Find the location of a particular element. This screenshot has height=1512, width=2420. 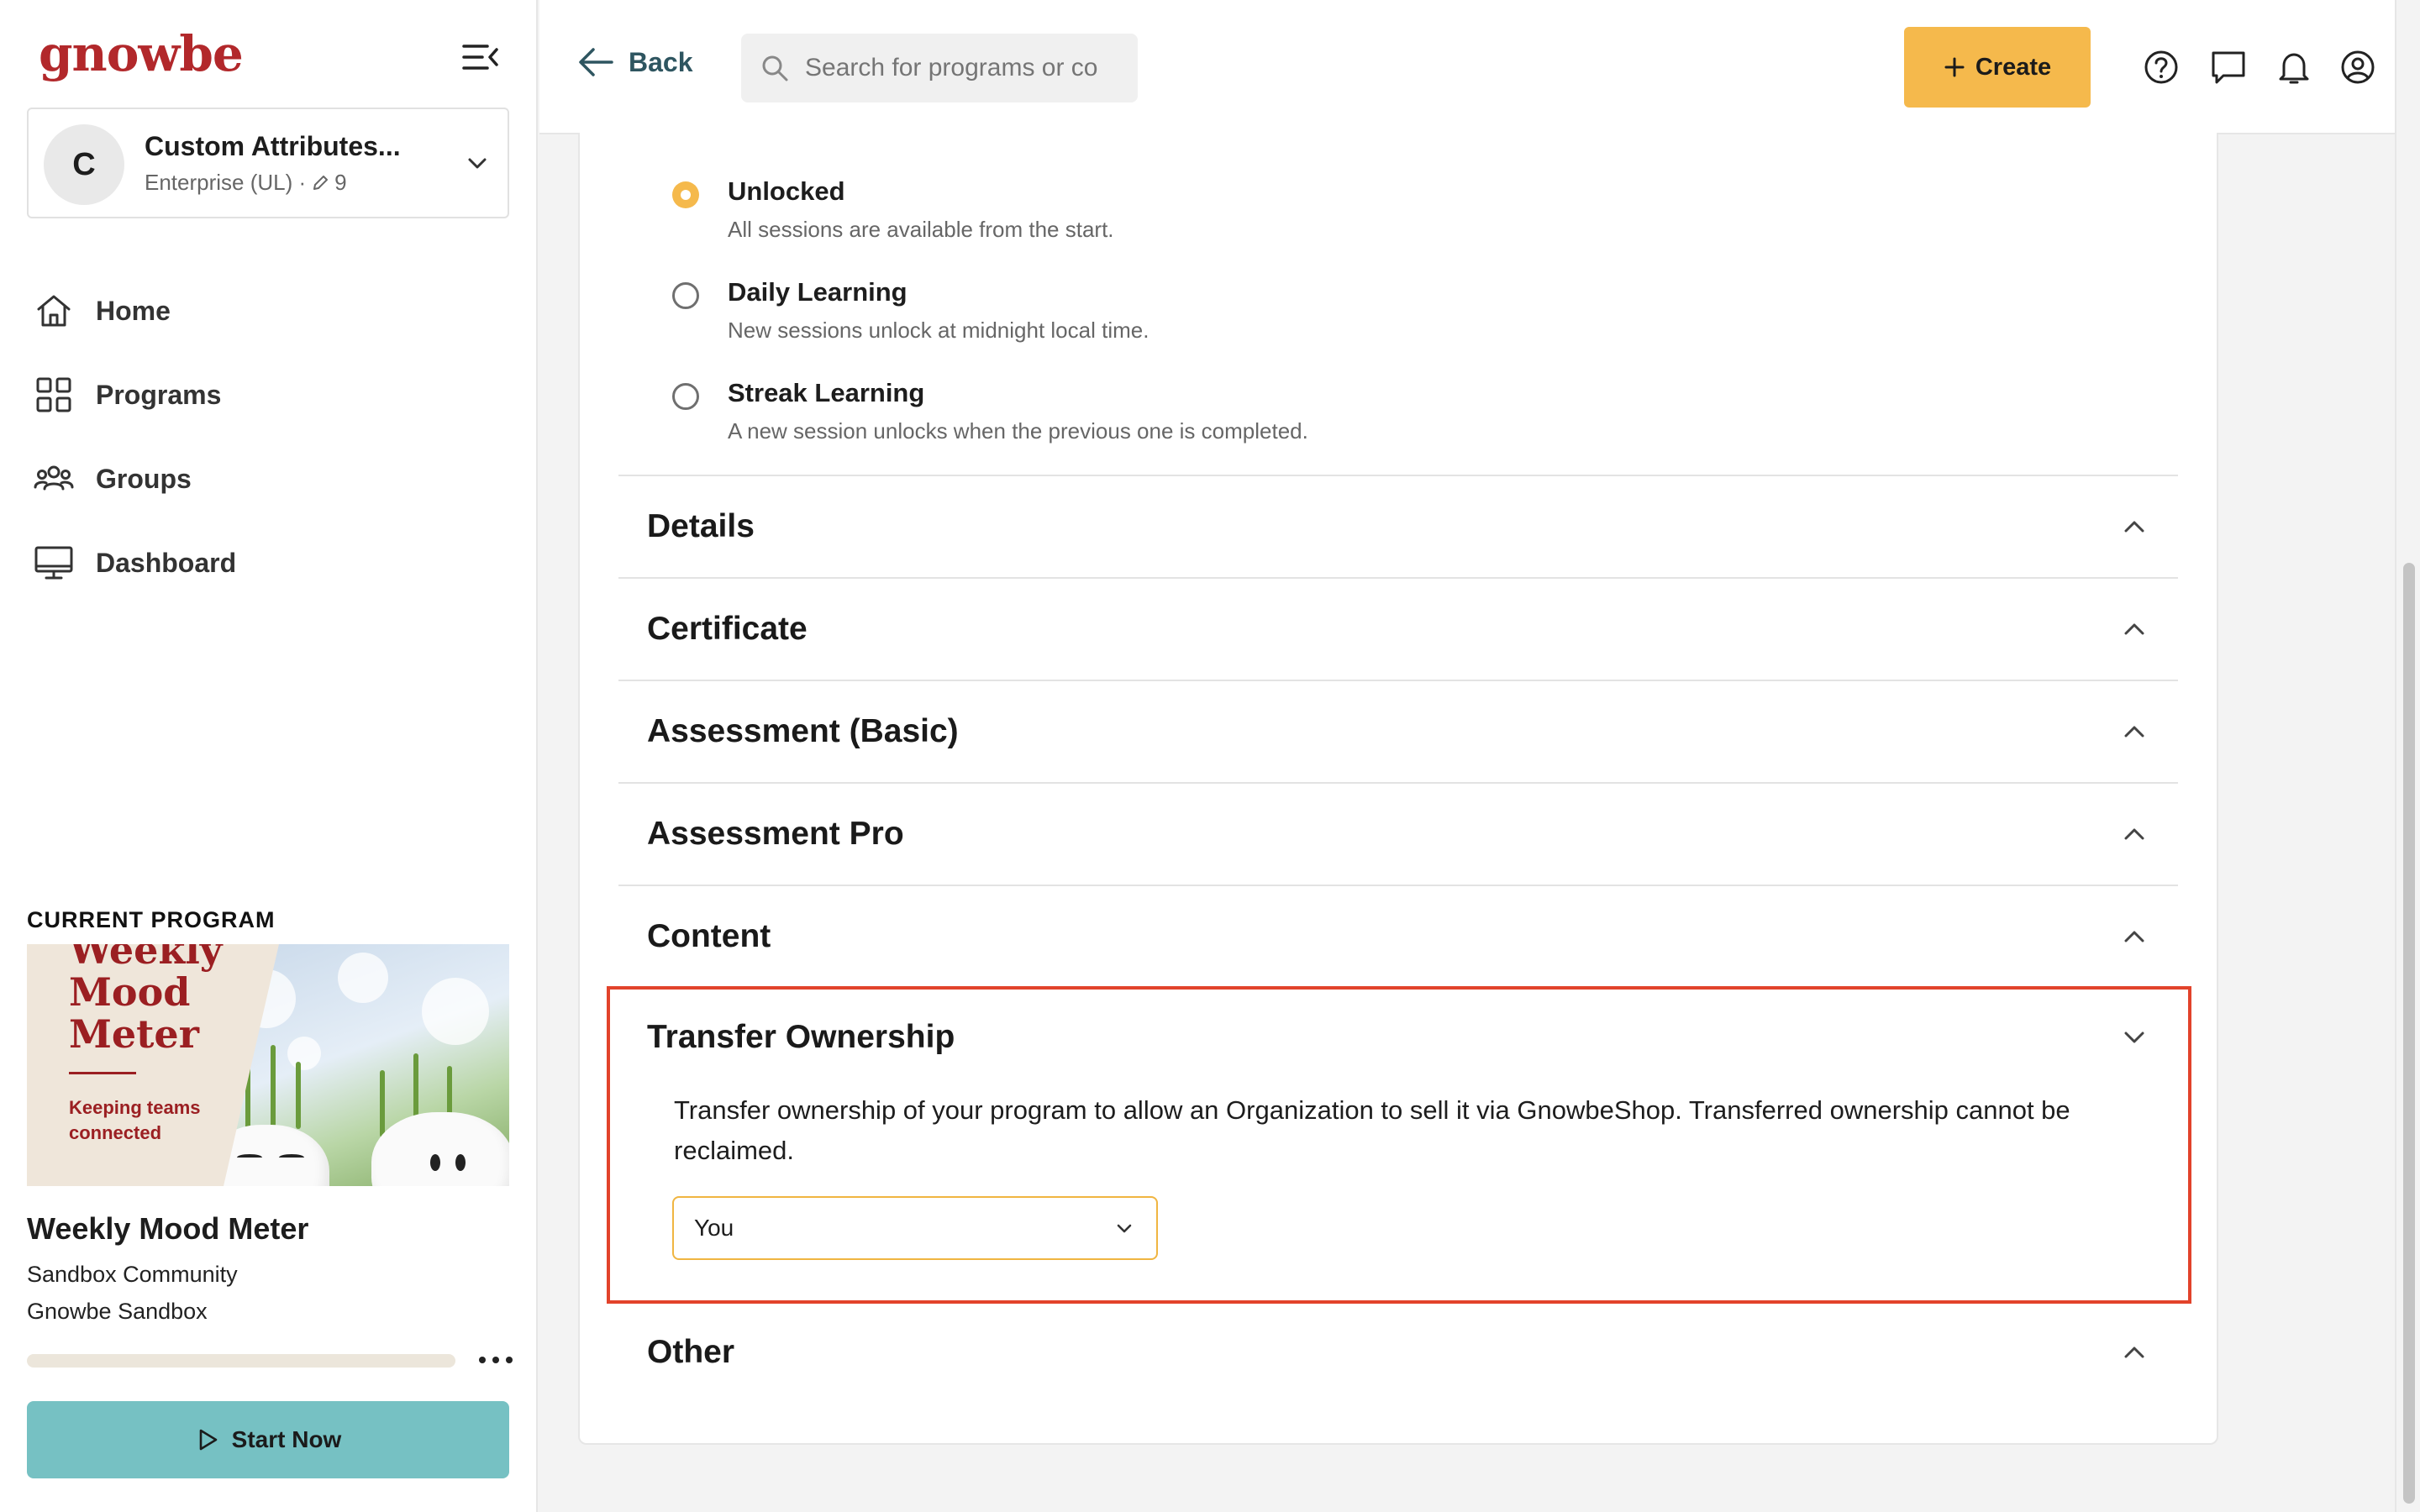

section-header-assessment-pro: Assessment Pro is located at coordinates (1398, 834).